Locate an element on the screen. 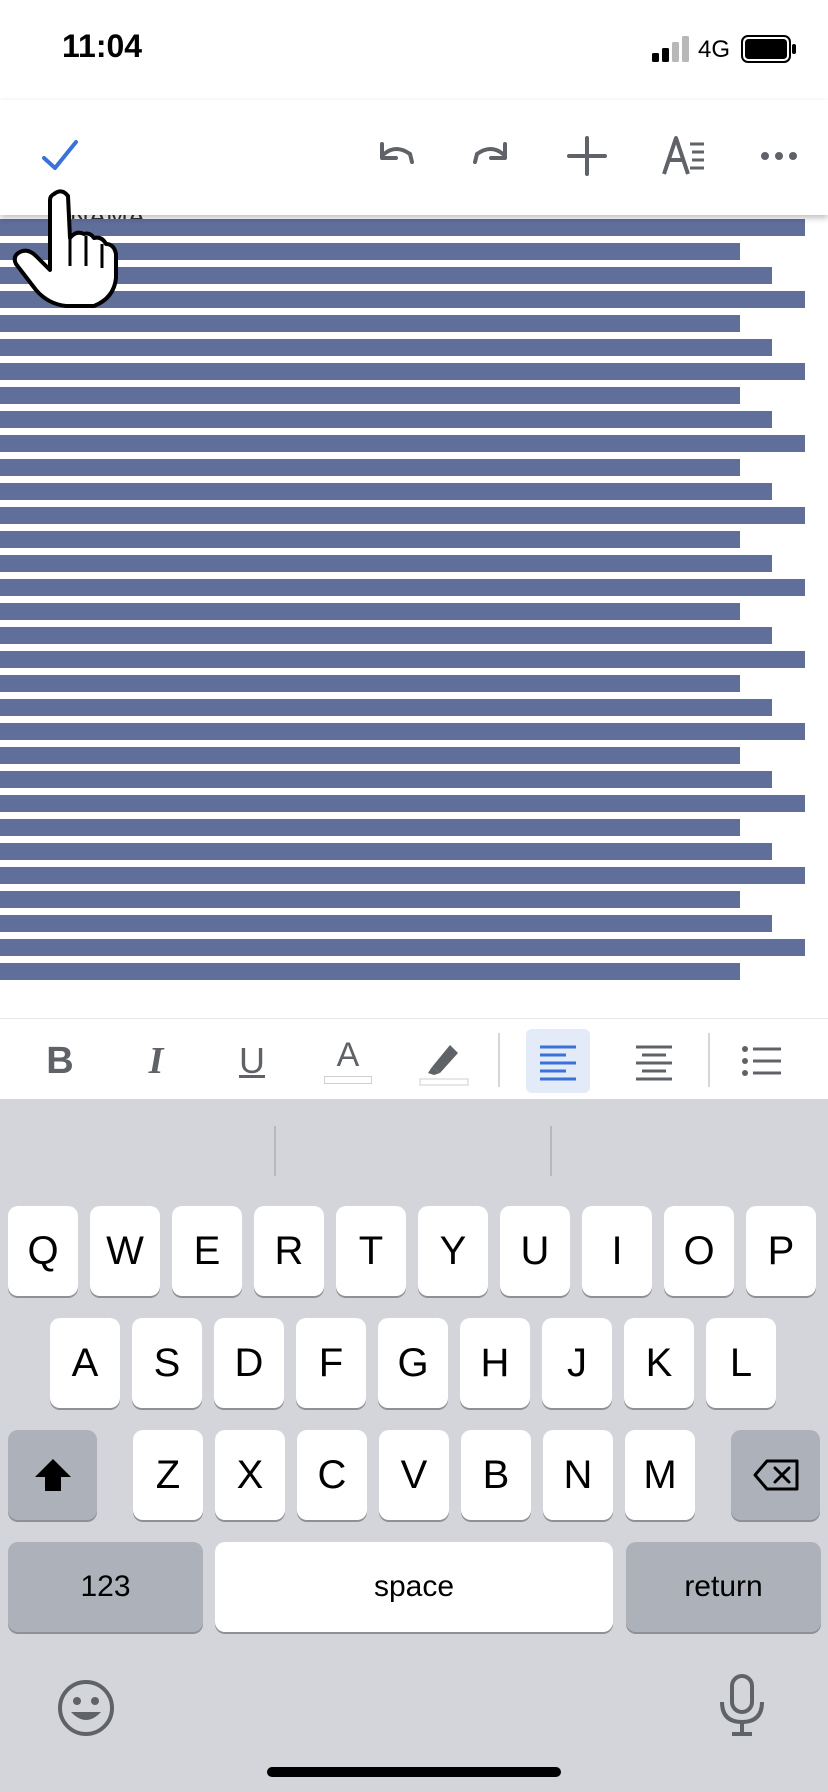  align-center-button is located at coordinates (654, 1061).